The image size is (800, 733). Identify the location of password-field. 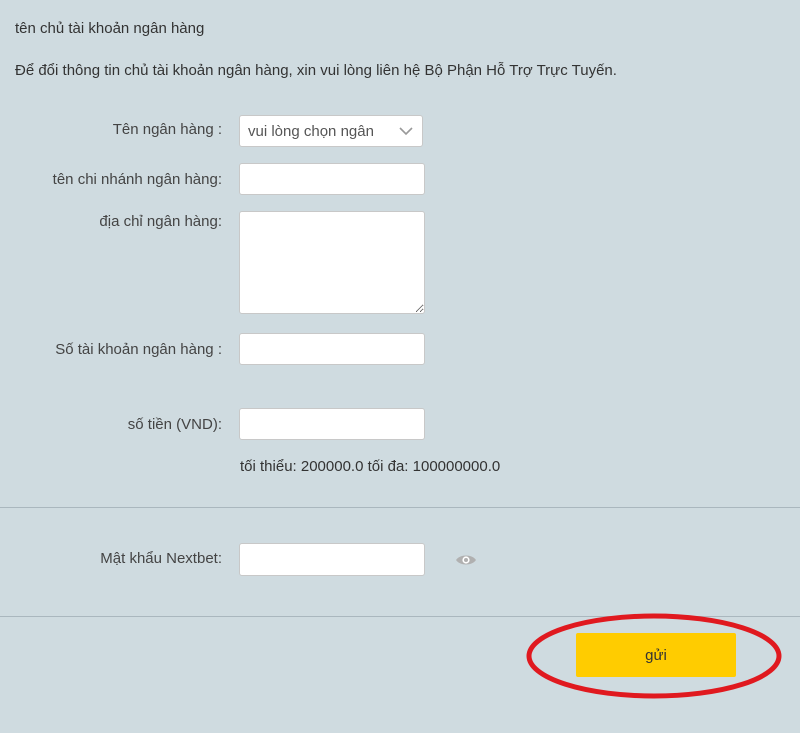
(357, 559).